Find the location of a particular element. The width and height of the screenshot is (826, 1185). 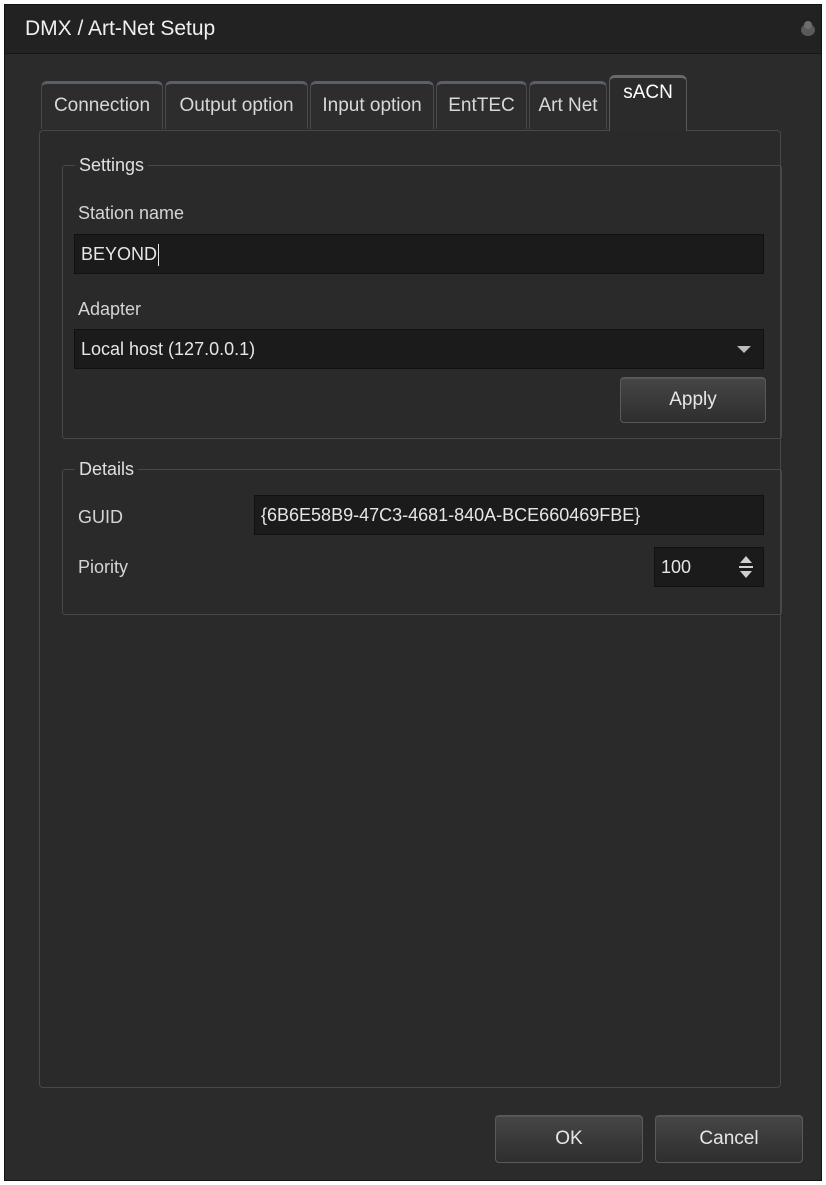

details-group: Details is located at coordinates (422, 537).